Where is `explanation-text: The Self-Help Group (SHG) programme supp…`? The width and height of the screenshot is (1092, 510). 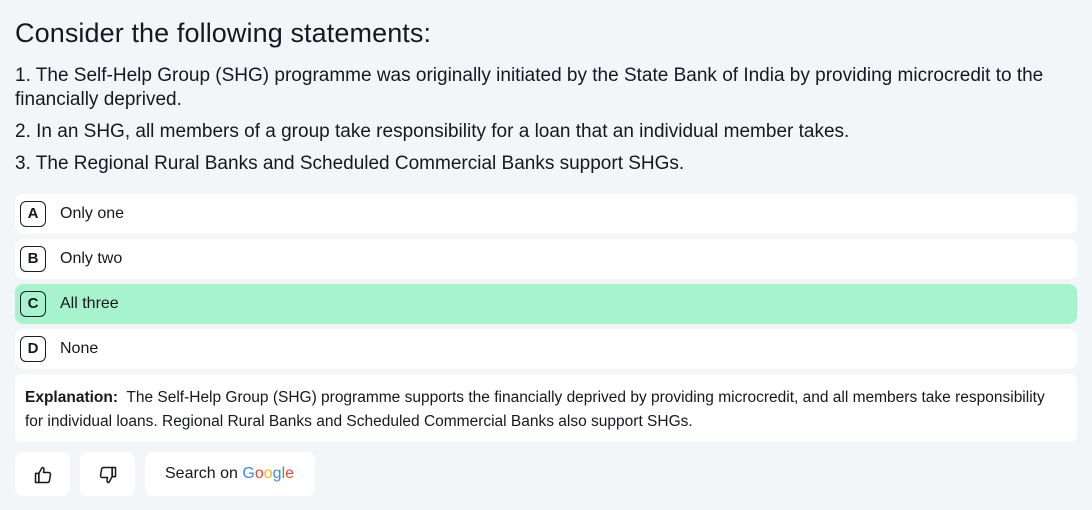 explanation-text: The Self-Help Group (SHG) programme supp… is located at coordinates (535, 409).